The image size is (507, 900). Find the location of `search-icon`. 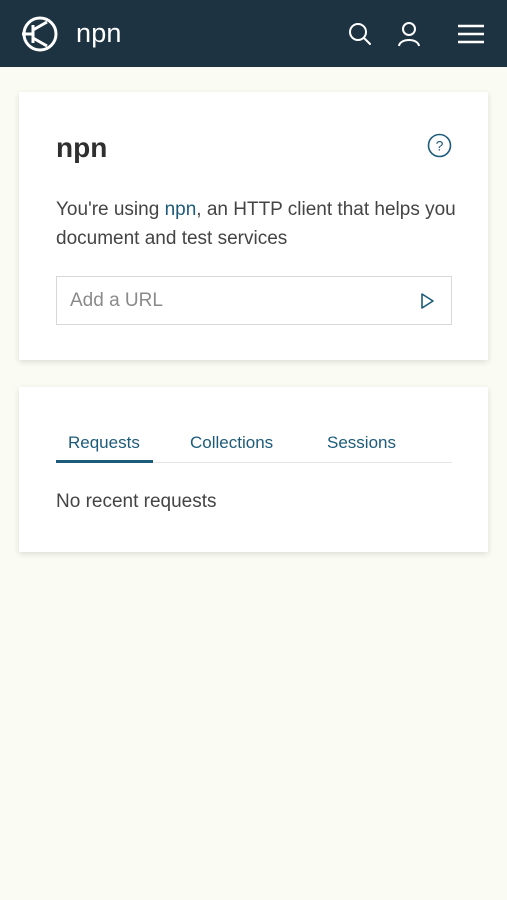

search-icon is located at coordinates (360, 34).